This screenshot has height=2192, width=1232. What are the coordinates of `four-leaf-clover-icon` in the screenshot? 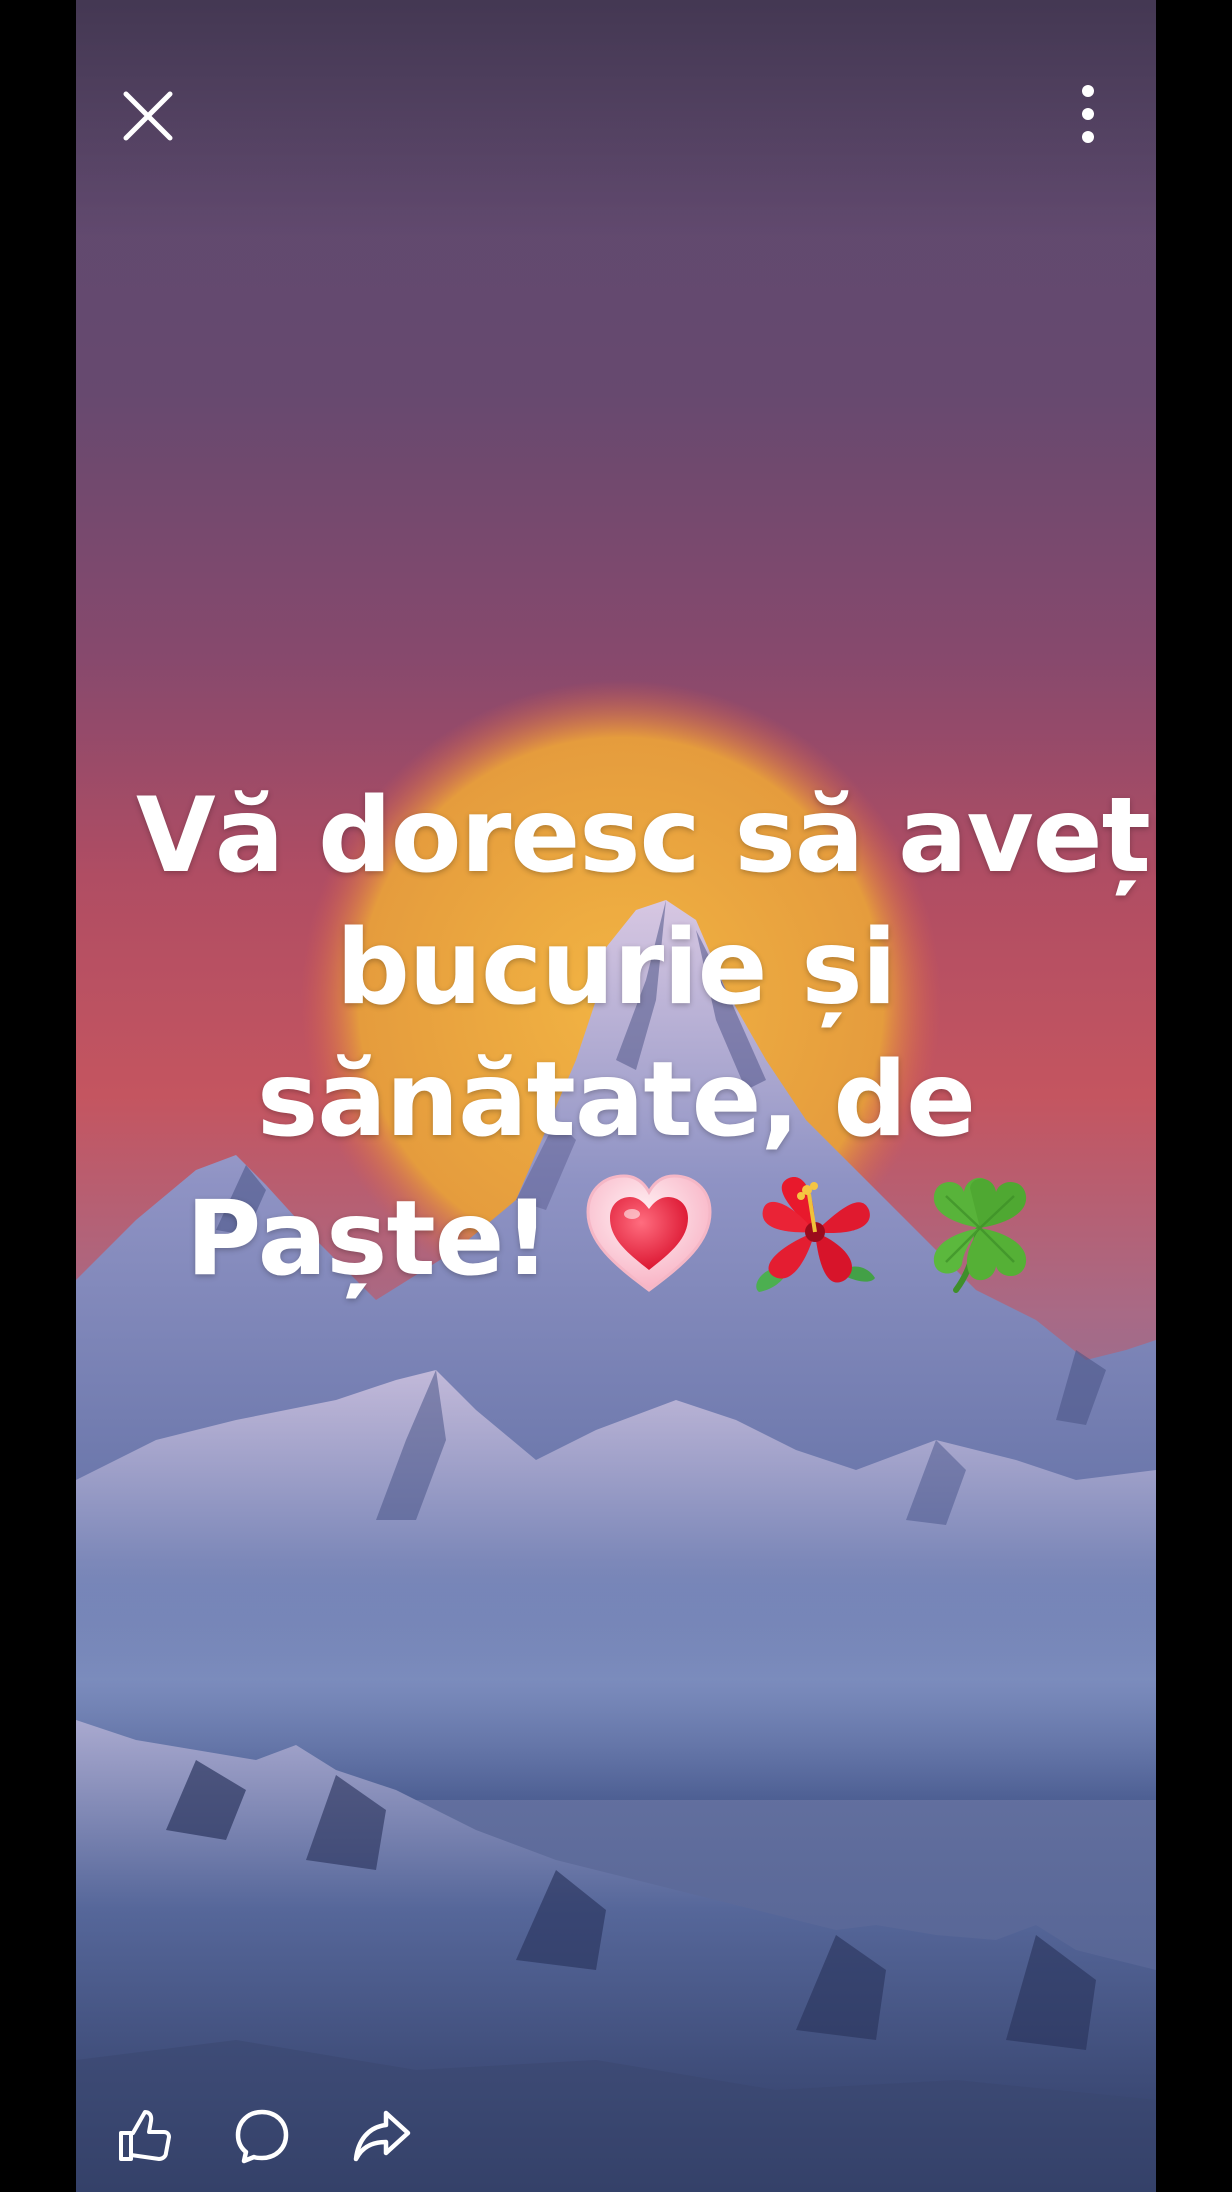 It's located at (980, 1235).